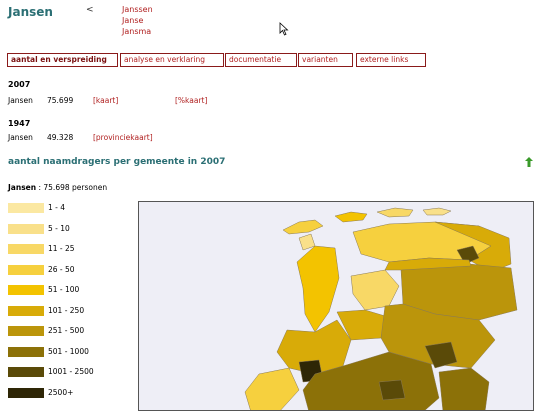 This screenshot has width=540, height=411. Describe the element at coordinates (68, 351) in the screenshot. I see `legend-label: 501 - 1000` at that location.